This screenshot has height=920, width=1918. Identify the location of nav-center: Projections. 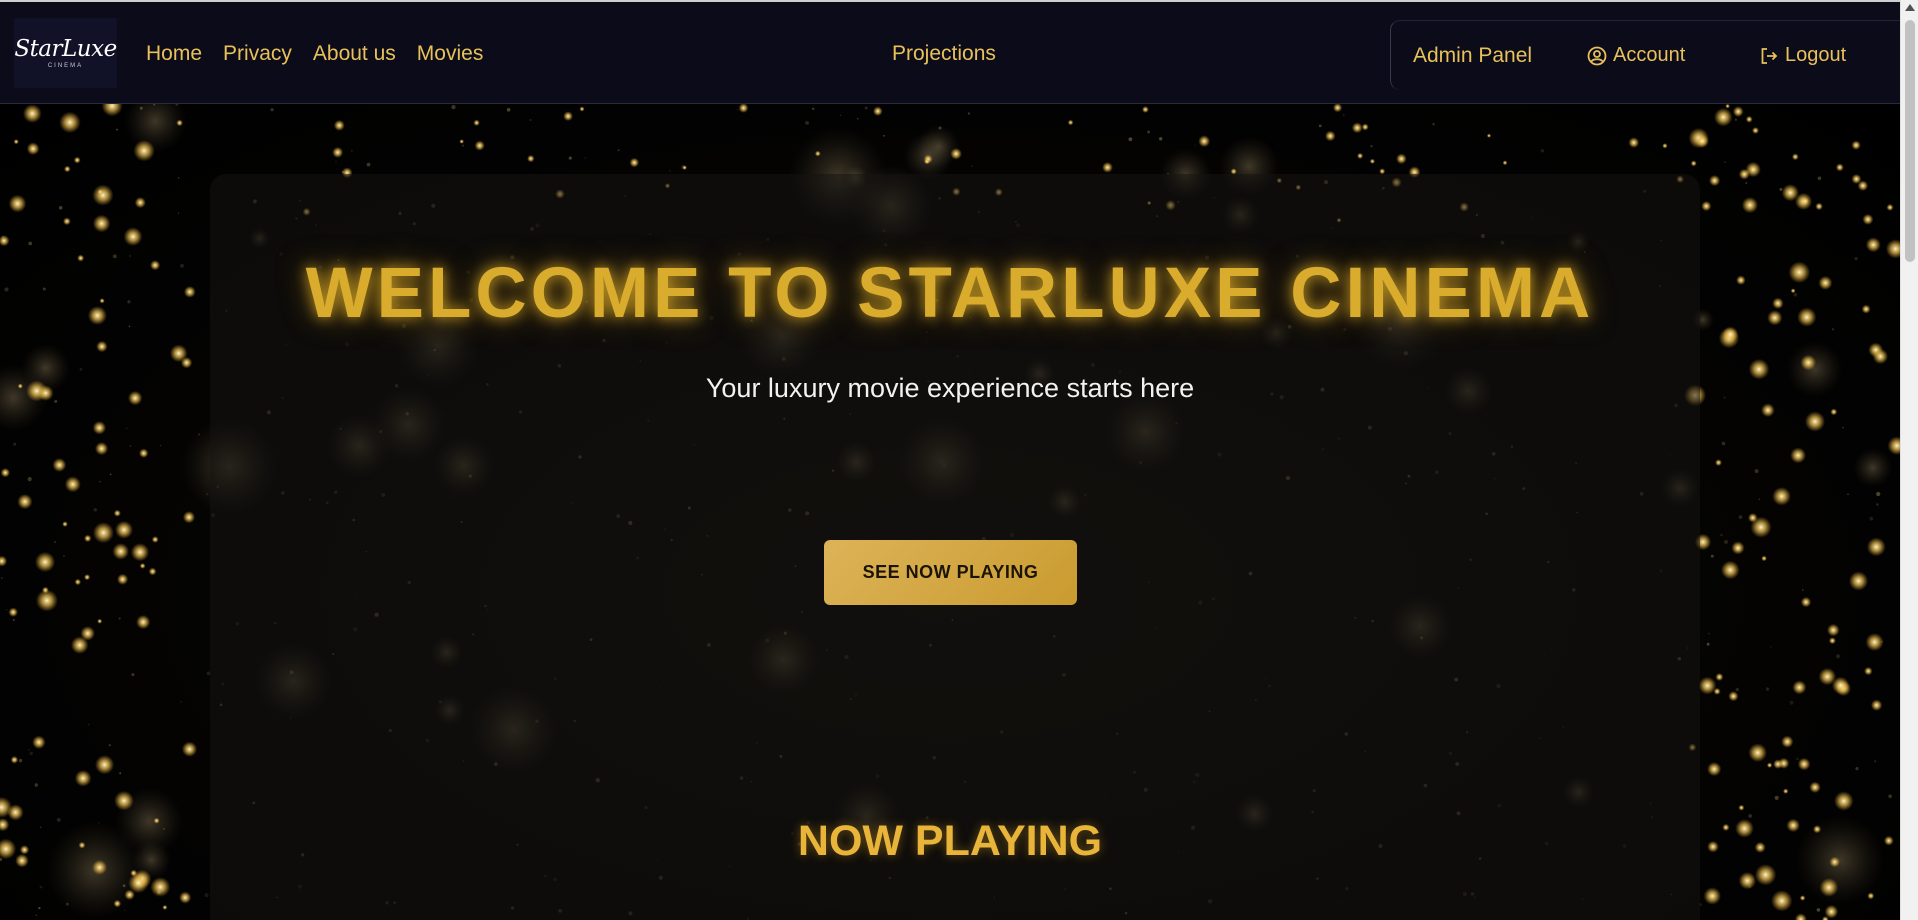
(944, 54).